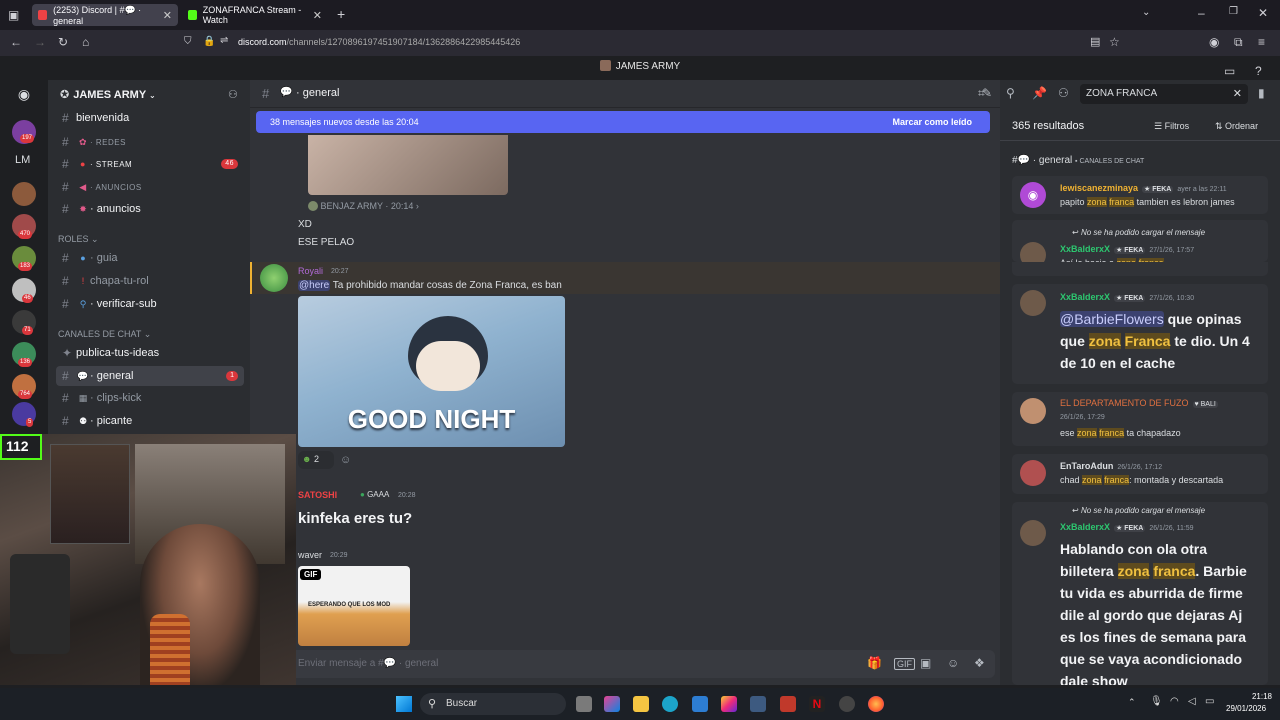 Image resolution: width=1280 pixels, height=720 pixels. Describe the element at coordinates (493, 704) in the screenshot. I see `taskbar-search: ⚲ Buscar` at that location.